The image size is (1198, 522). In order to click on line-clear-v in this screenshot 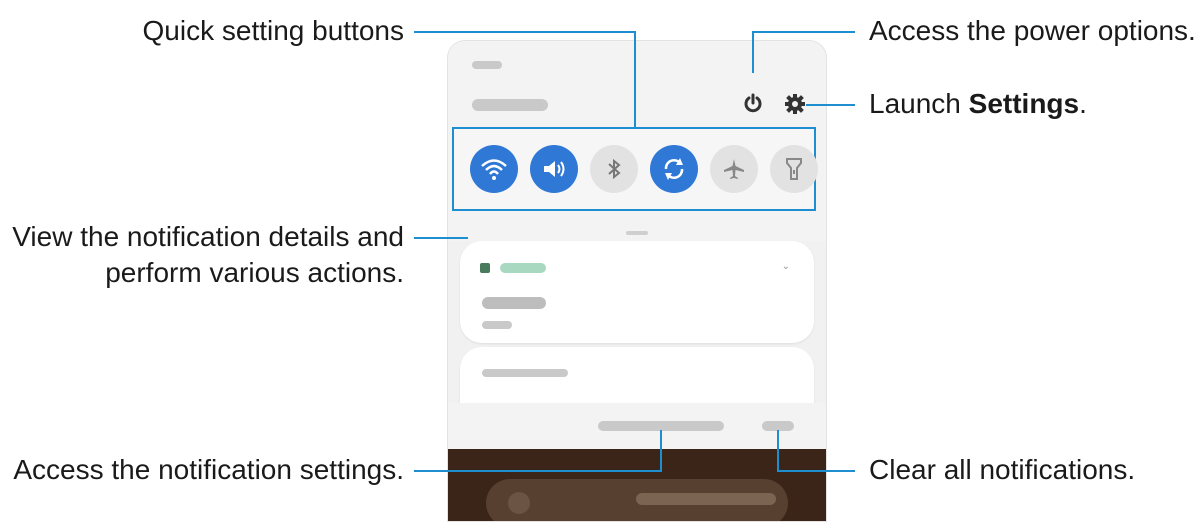, I will do `click(778, 451)`.